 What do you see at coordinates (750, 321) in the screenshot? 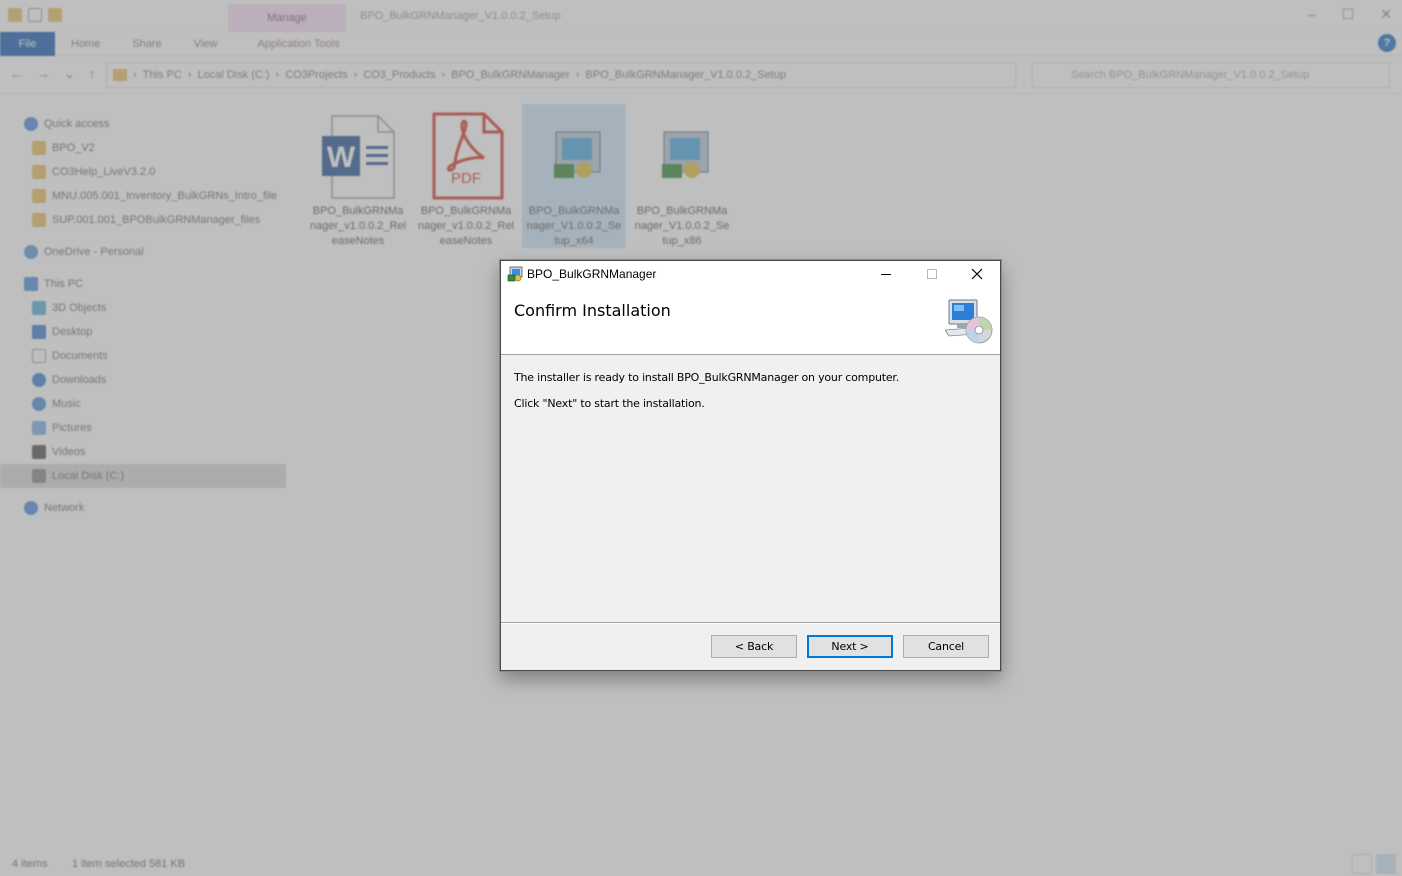
I see `dialog-banner: Confirm Installation` at bounding box center [750, 321].